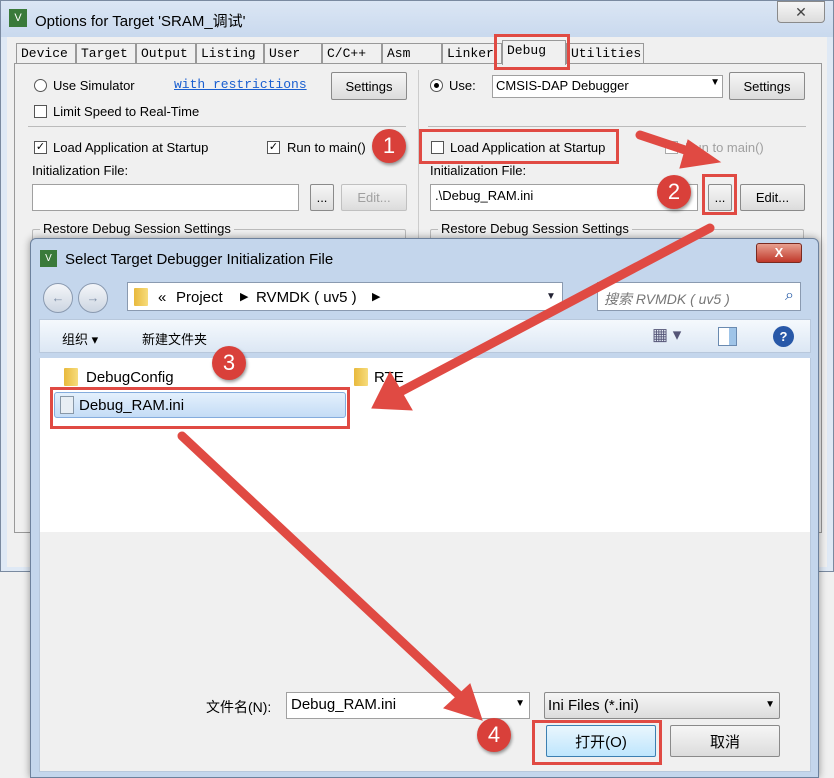 This screenshot has width=834, height=778. I want to click on step-badge-4: 4, so click(494, 735).